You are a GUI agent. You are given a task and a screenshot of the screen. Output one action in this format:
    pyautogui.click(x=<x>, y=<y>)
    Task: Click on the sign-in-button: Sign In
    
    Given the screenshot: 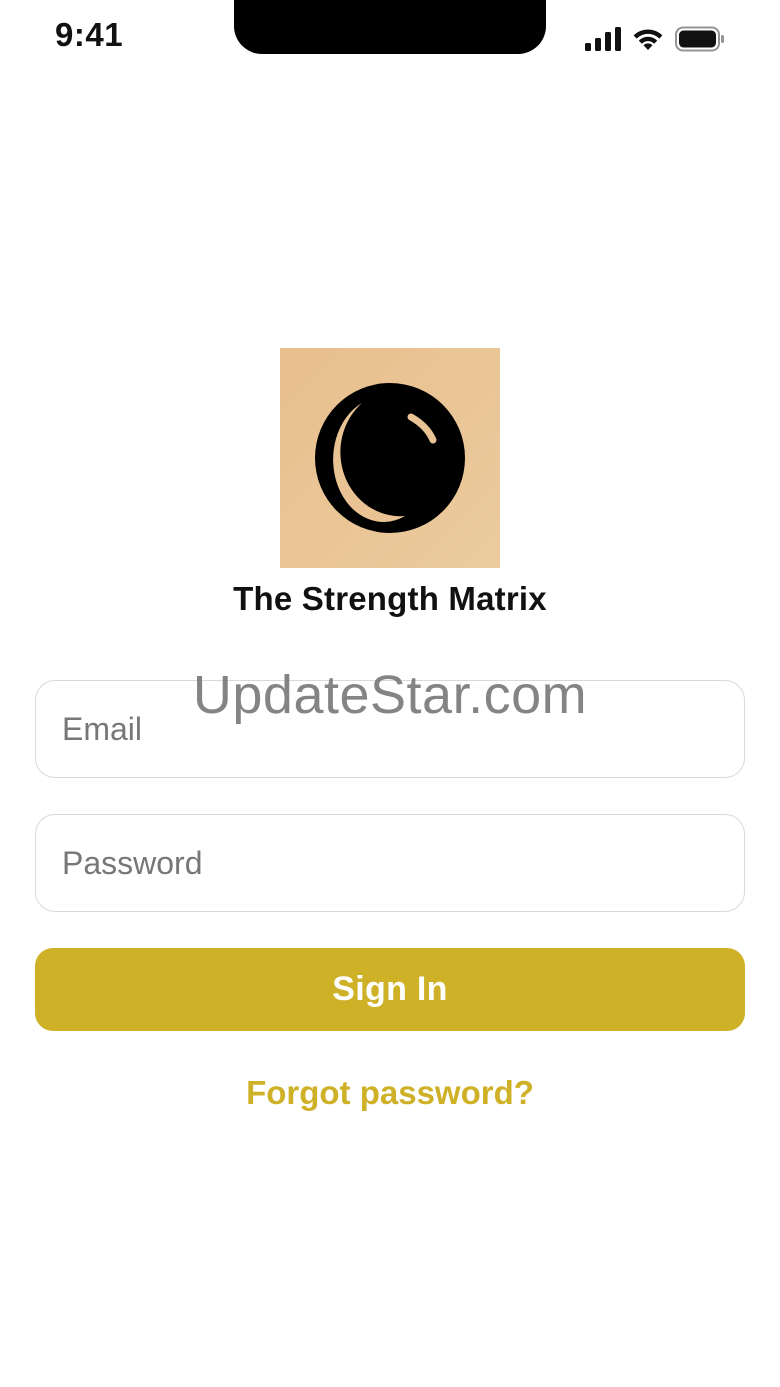 What is the action you would take?
    pyautogui.click(x=390, y=989)
    